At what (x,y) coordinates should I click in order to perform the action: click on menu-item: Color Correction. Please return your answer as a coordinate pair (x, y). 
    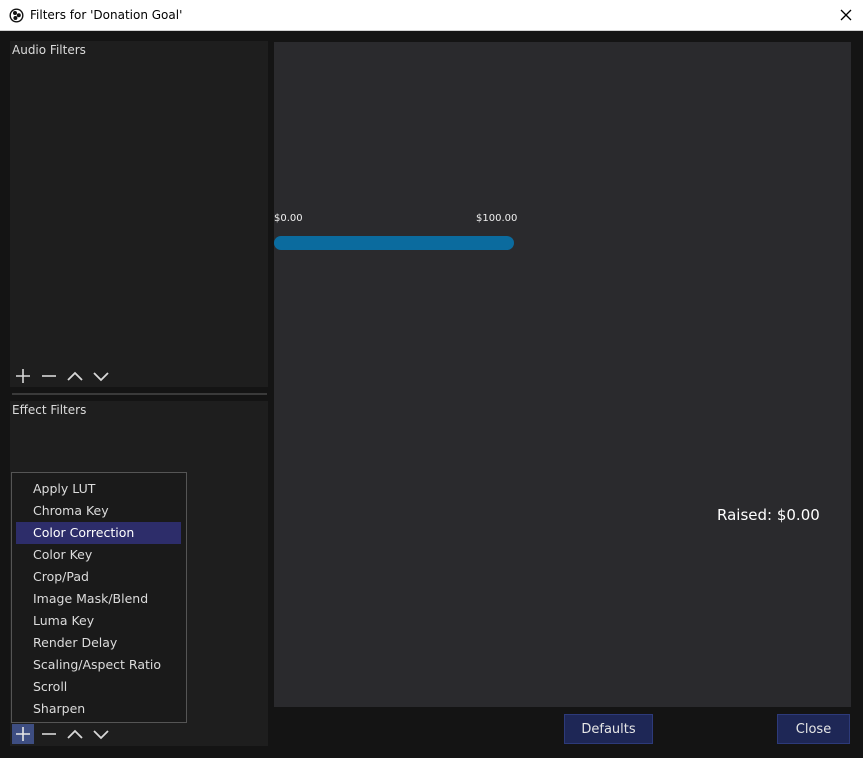
    Looking at the image, I should click on (98, 533).